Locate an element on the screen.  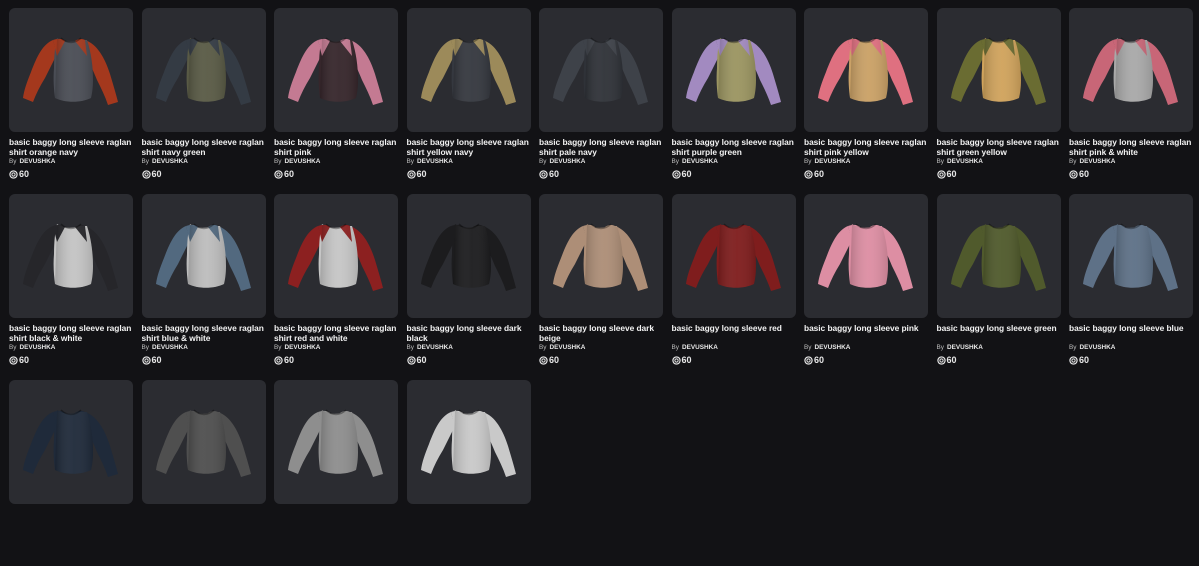
catalog-item-card: basic baggy long sleeve blue By DEVUSHKA 60 is located at coordinates (1131, 287).